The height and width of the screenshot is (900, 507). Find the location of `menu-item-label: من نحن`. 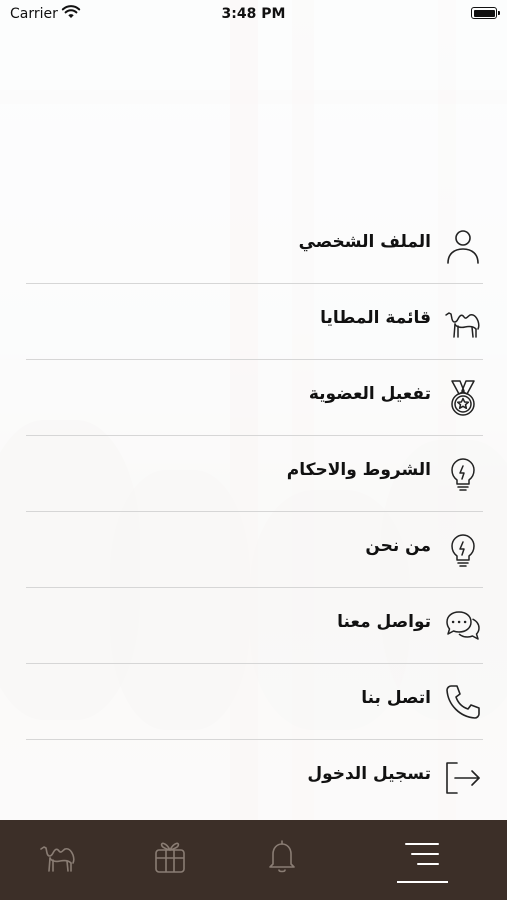

menu-item-label: من نحن is located at coordinates (398, 546).